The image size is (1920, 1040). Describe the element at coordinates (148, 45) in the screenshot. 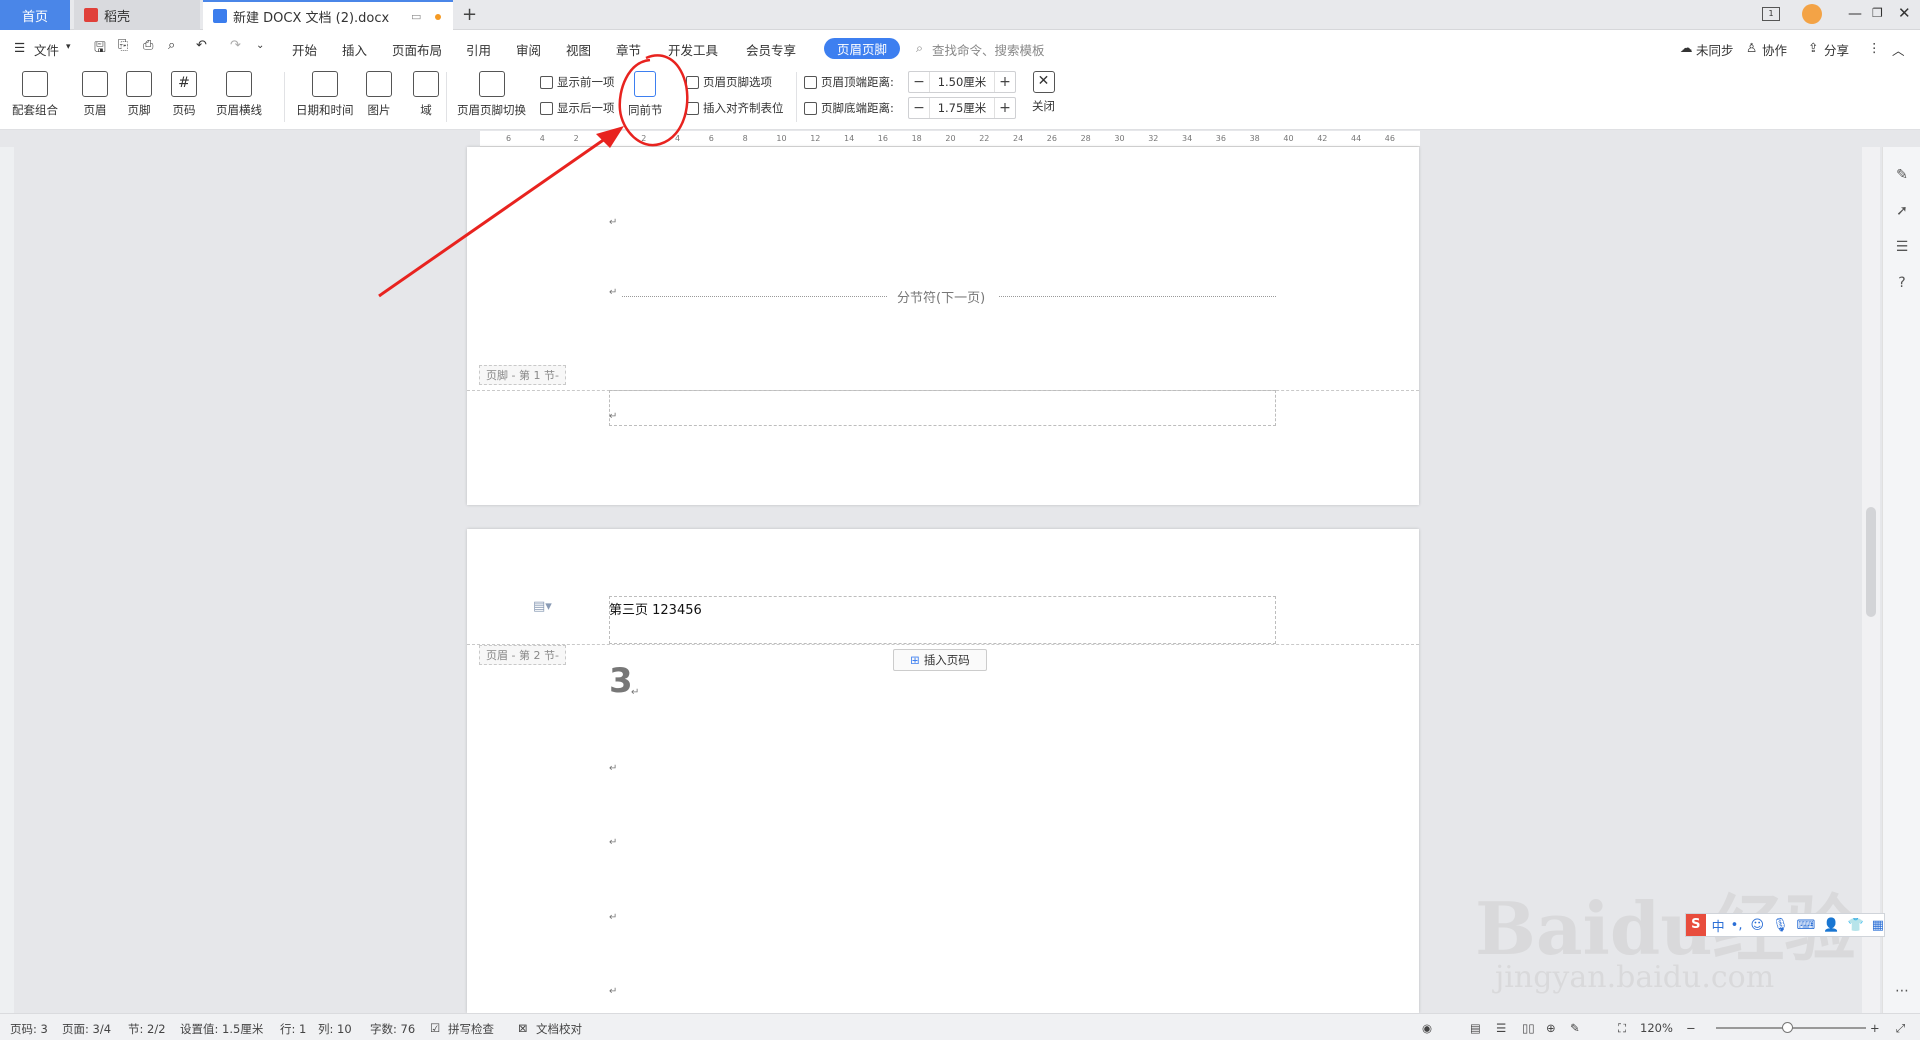

I see `print-icon: ⎙` at that location.